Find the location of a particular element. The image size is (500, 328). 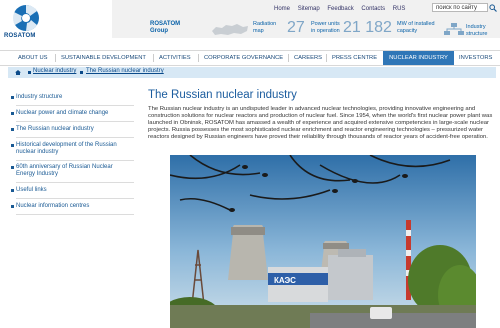

rosatom-group-line2: Group is located at coordinates (159, 31).